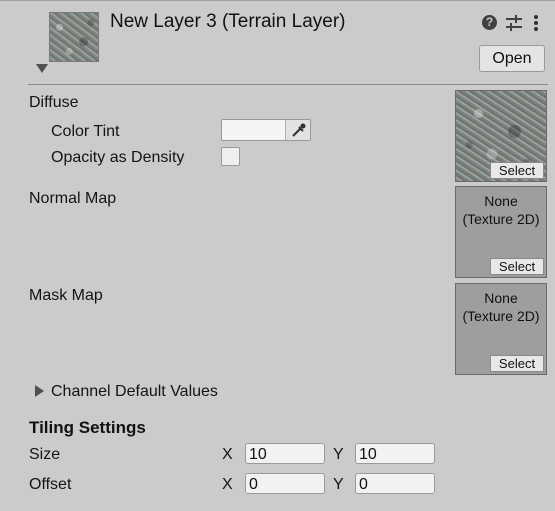 Image resolution: width=555 pixels, height=511 pixels. Describe the element at coordinates (517, 363) in the screenshot. I see `mask-map-select-button: Select` at that location.